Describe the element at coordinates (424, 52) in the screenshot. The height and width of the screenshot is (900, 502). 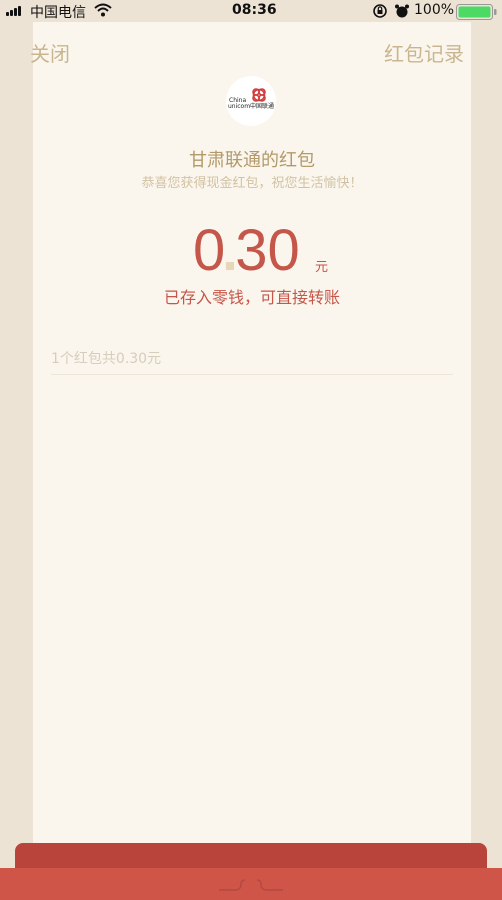
I see `red-packet-record-button: 红包记录` at that location.